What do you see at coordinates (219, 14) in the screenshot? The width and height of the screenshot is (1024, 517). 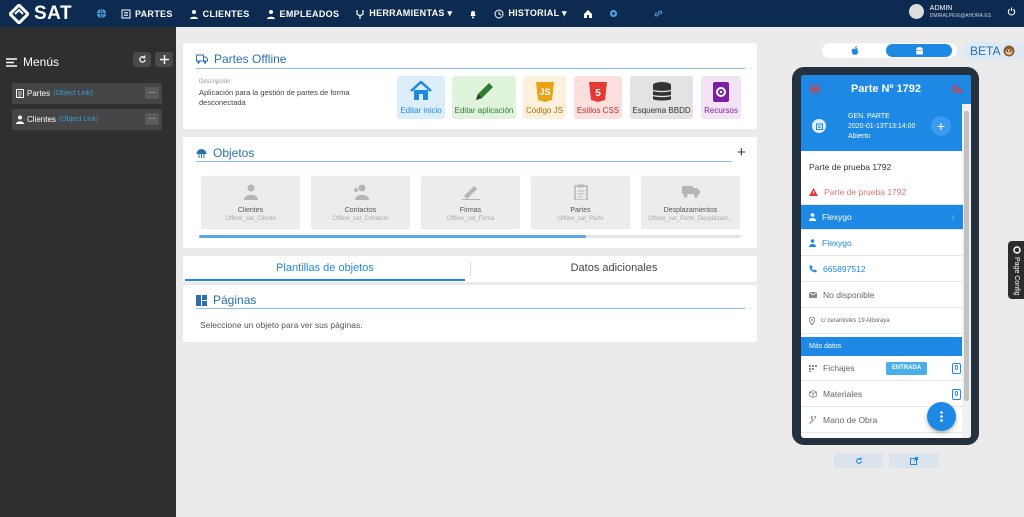 I see `nav-clientes: CLIENTES` at bounding box center [219, 14].